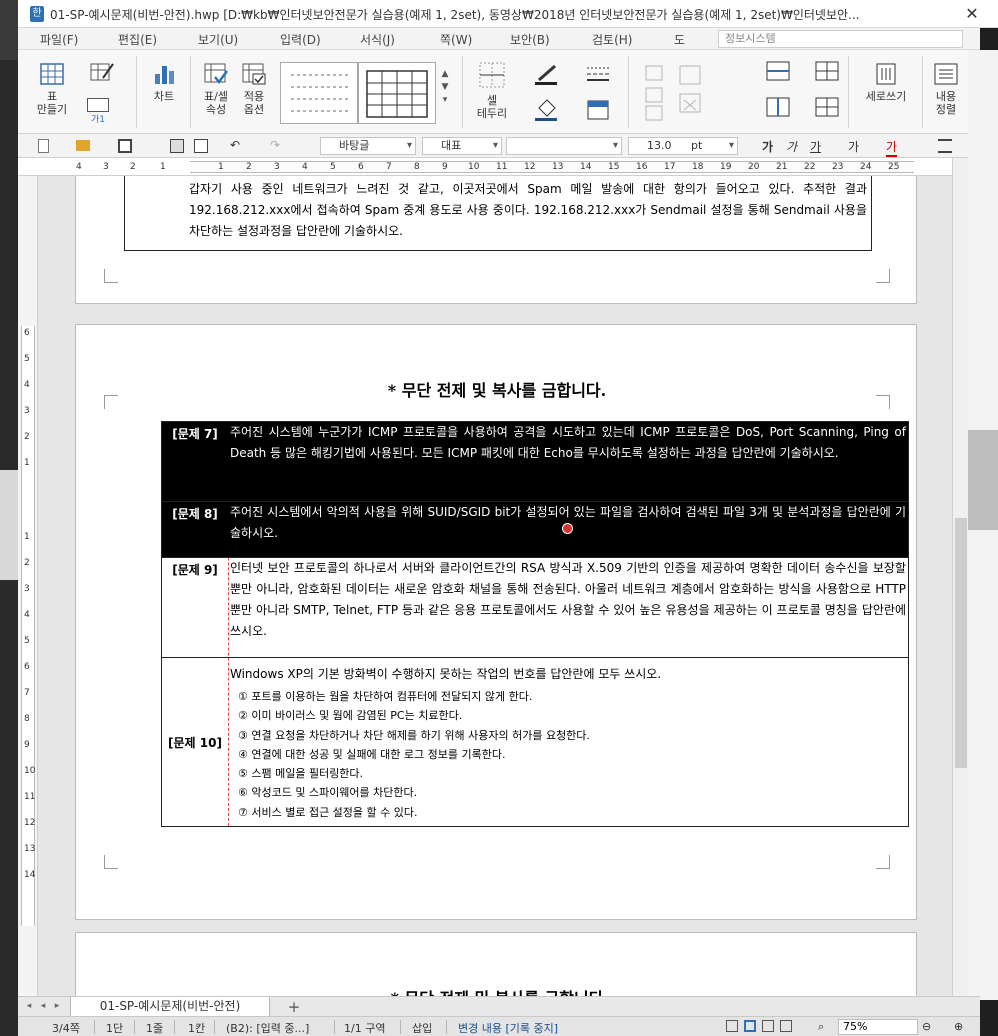  What do you see at coordinates (892, 147) in the screenshot?
I see `font-color-button: 가` at bounding box center [892, 147].